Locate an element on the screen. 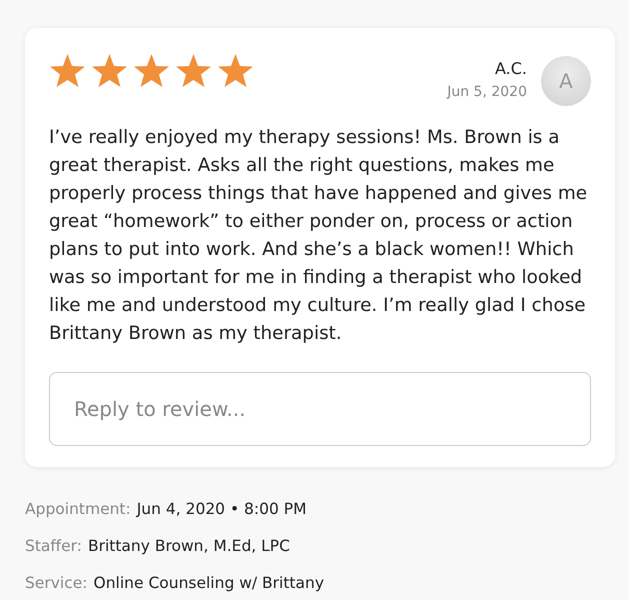 The image size is (629, 600). reviewer-name: A.C. is located at coordinates (510, 68).